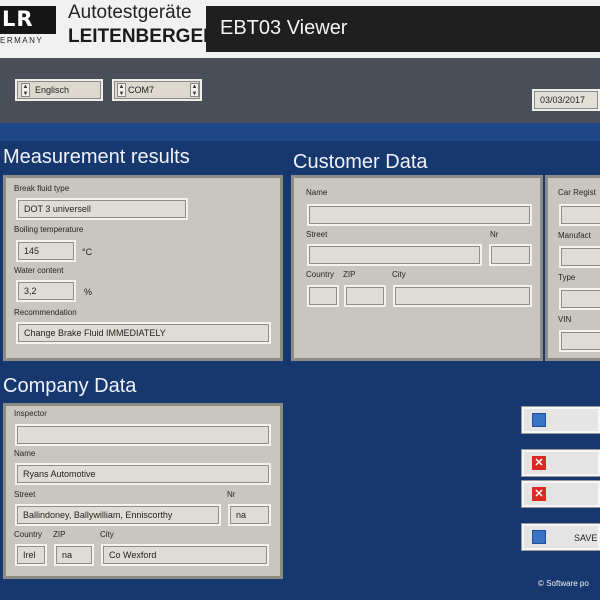  What do you see at coordinates (567, 277) in the screenshot?
I see `car-type-label: Type` at bounding box center [567, 277].